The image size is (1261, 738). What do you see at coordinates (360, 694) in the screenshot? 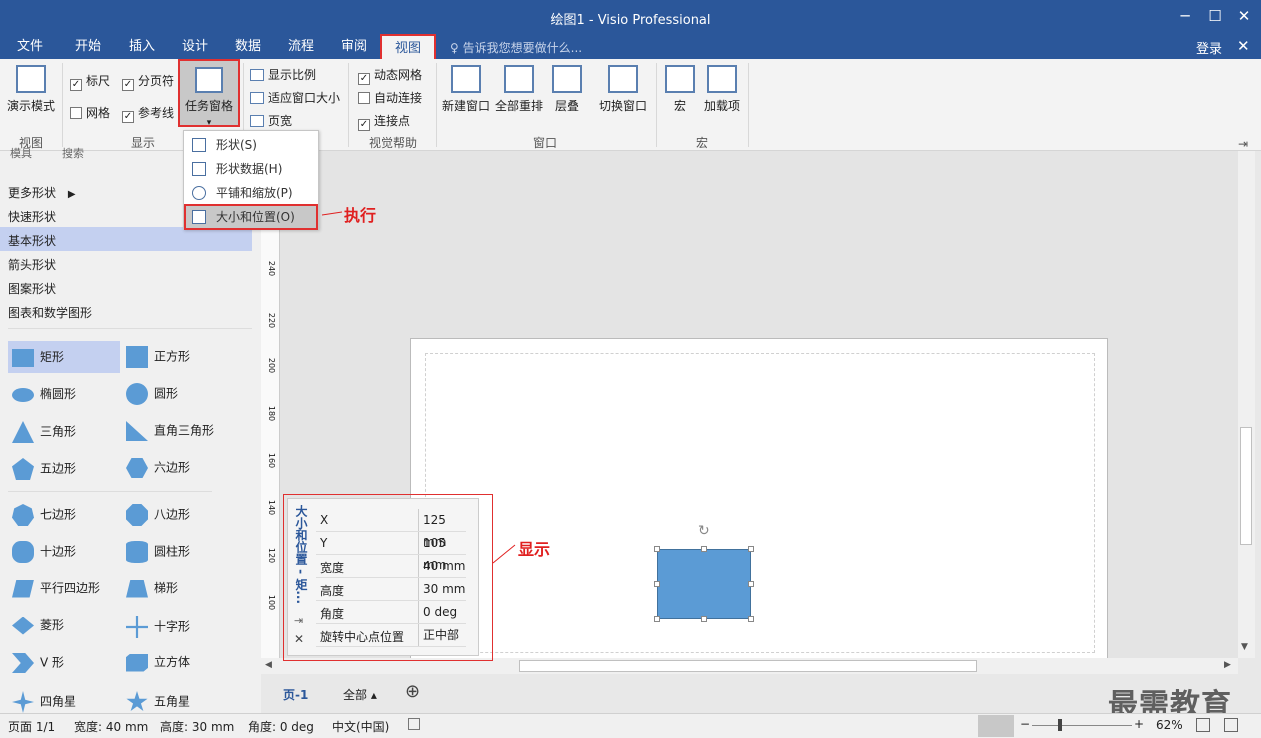
I see `all-pages-button: 全部 ▴` at bounding box center [360, 694].